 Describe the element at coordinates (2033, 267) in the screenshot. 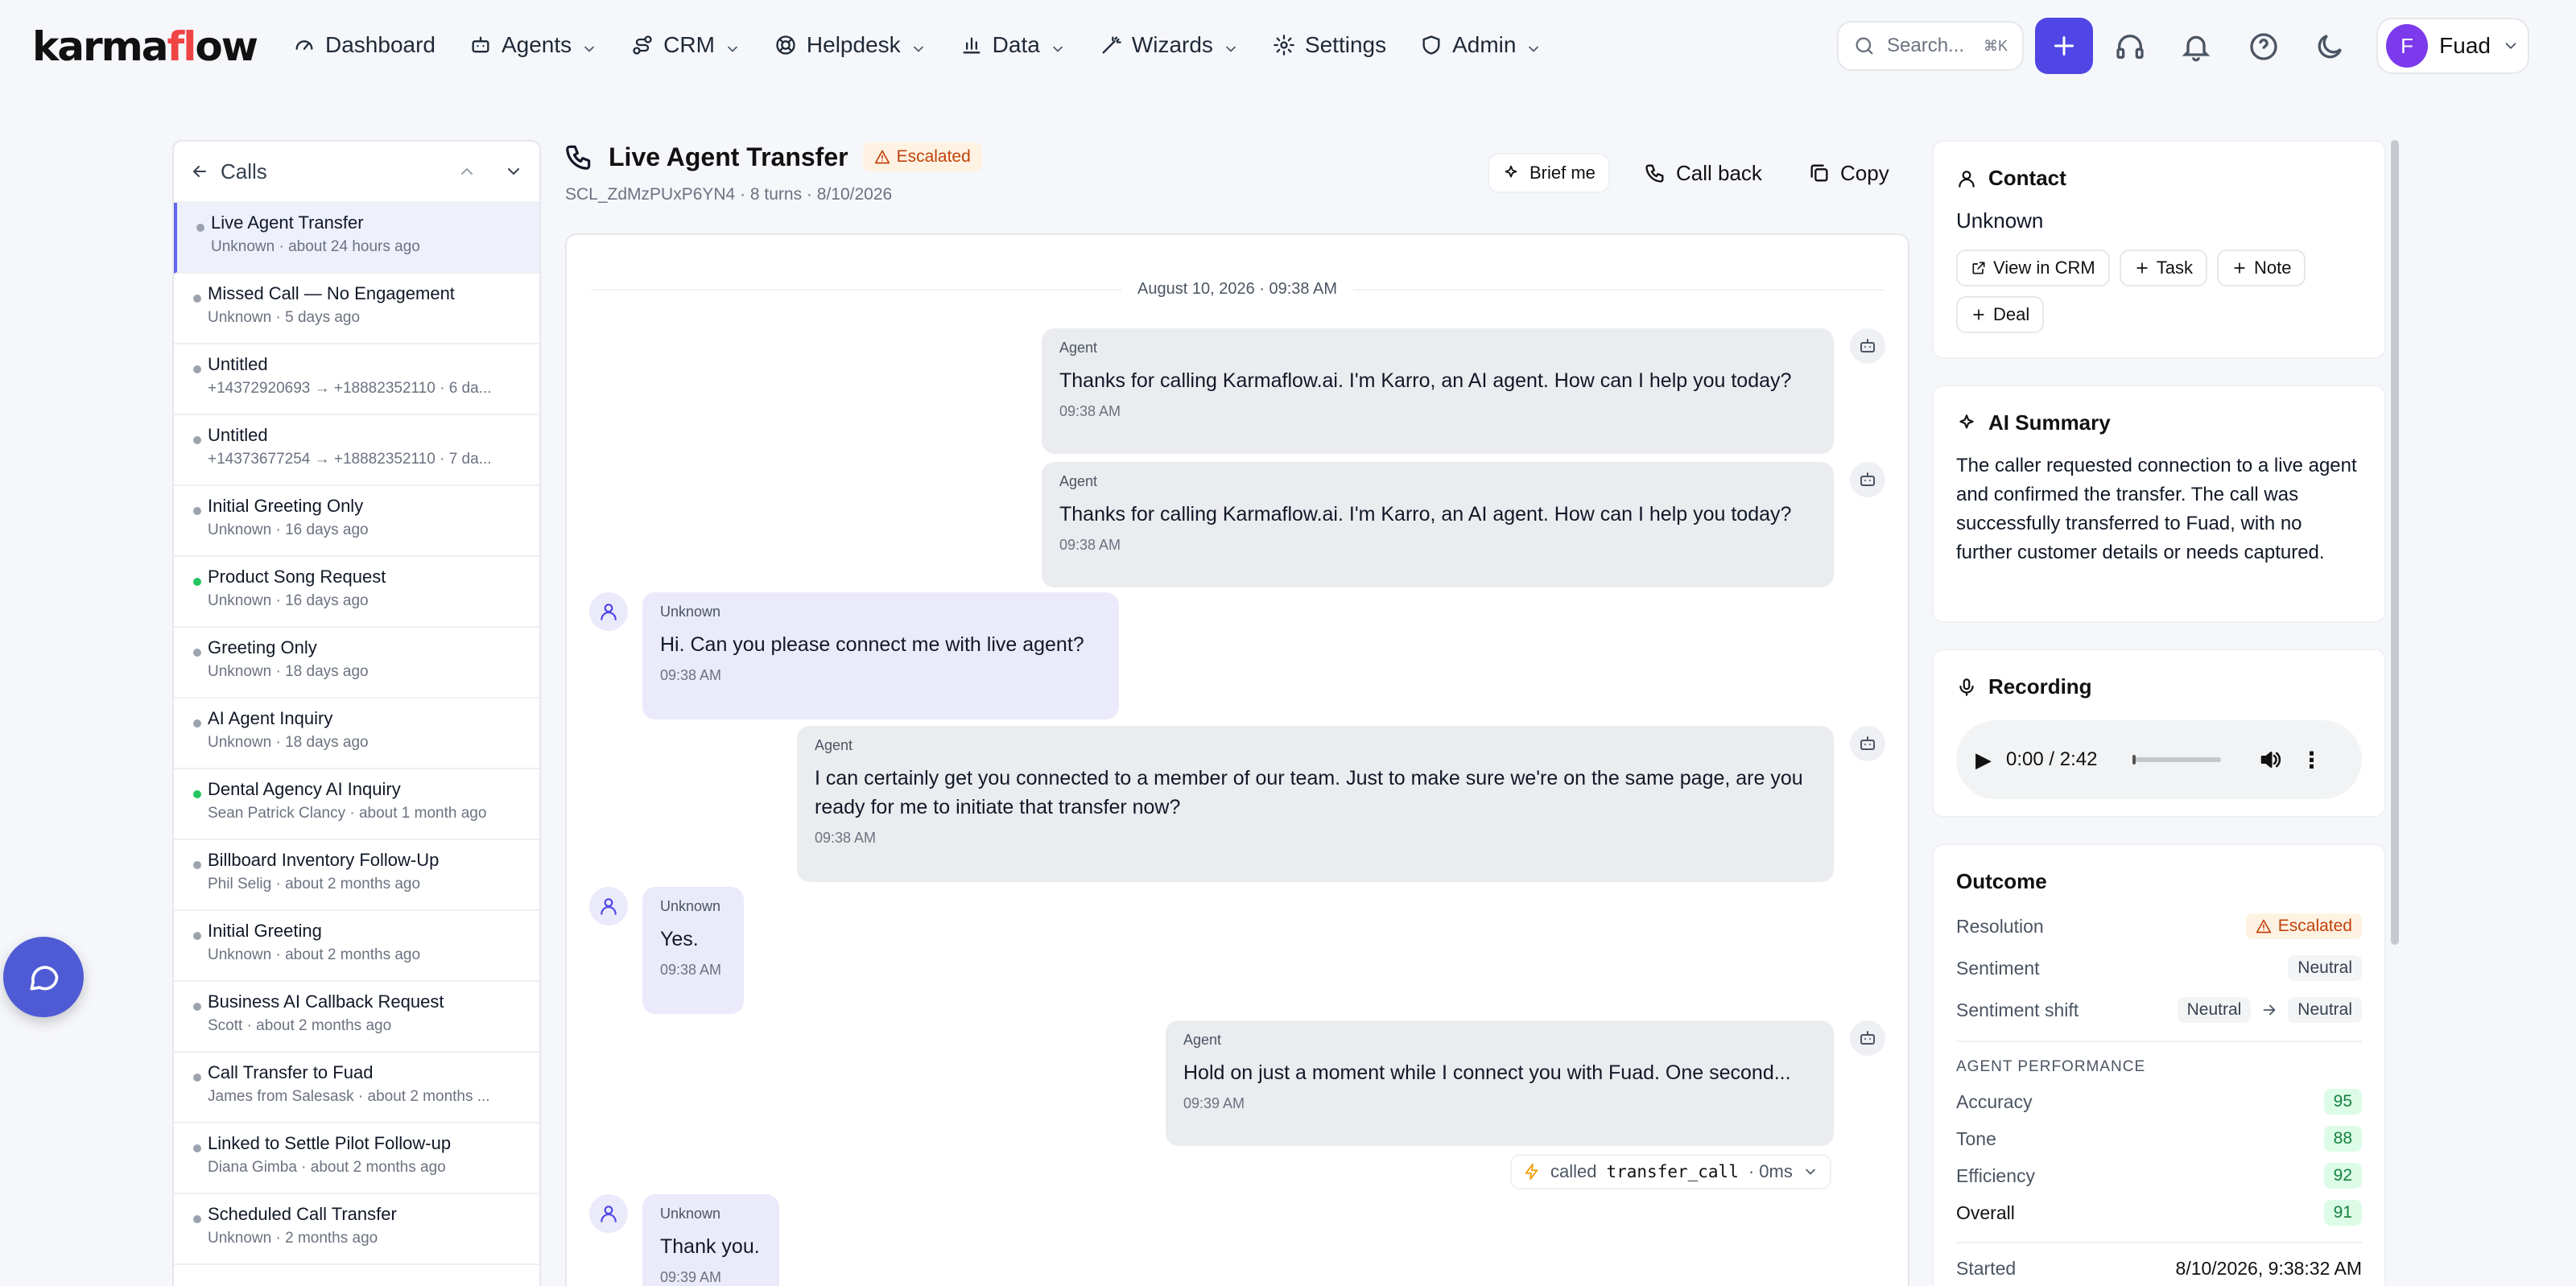

I see `view-in-crm-button: View in CRM` at that location.